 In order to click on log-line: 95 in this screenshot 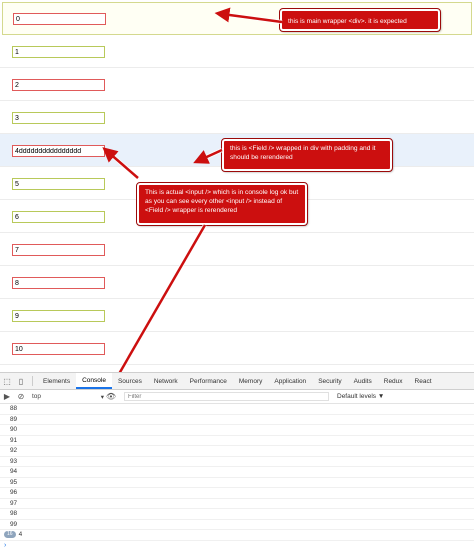, I will do `click(237, 483)`.